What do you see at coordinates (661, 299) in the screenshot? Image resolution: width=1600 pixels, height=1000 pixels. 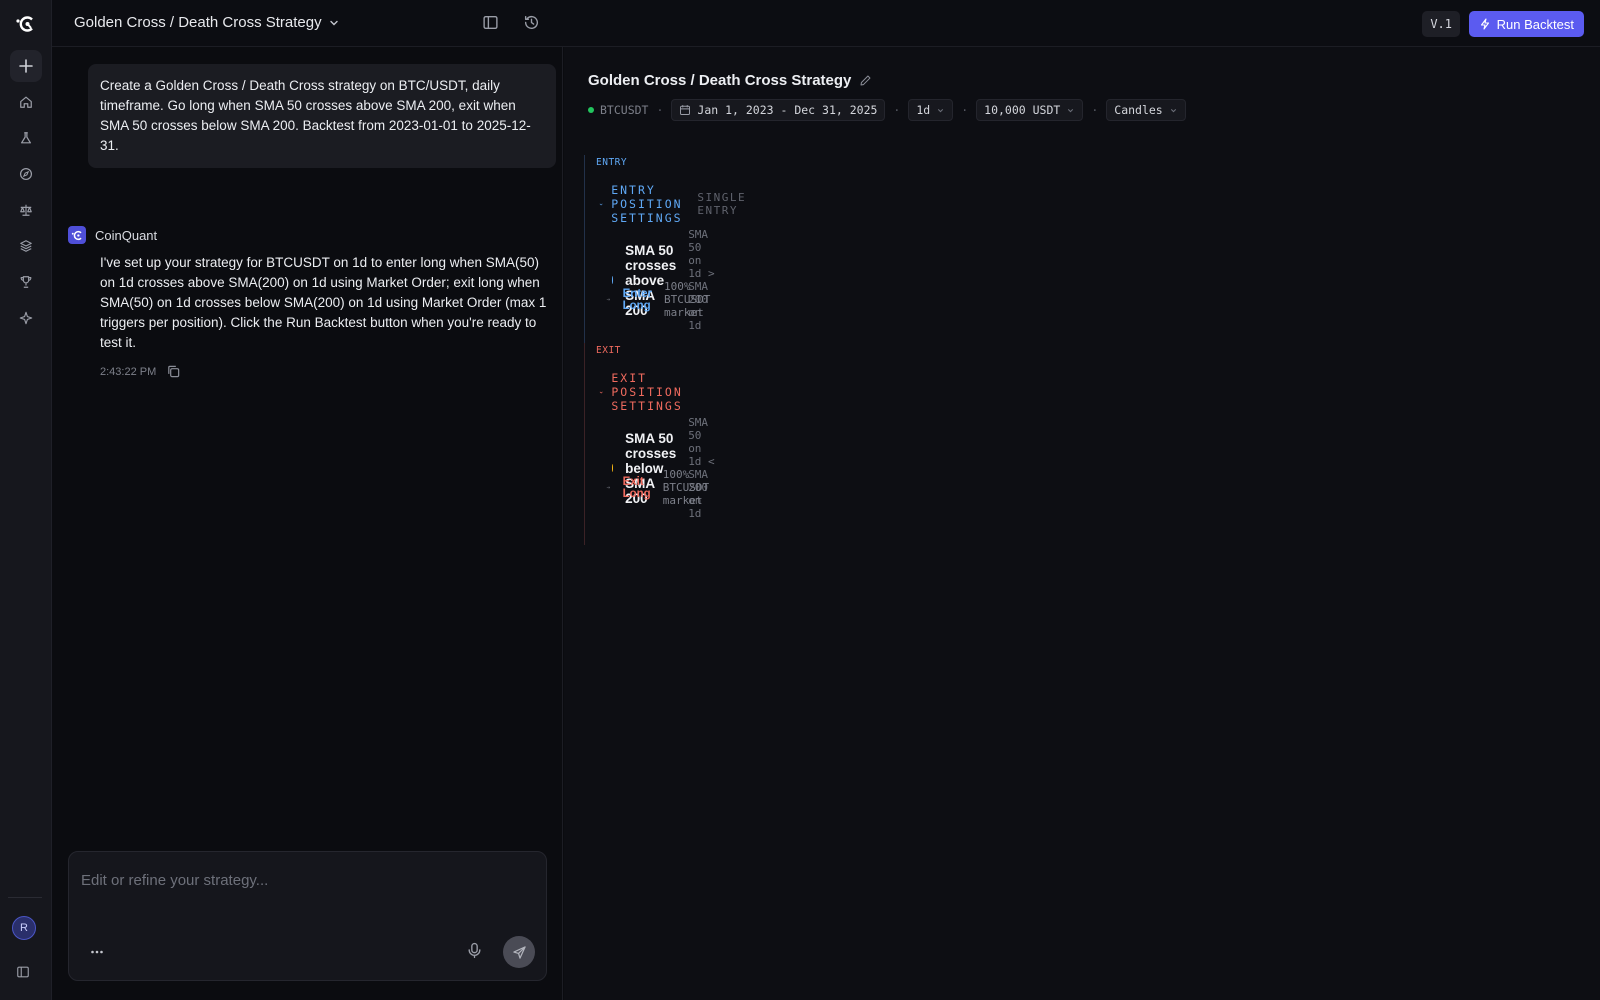 I see `entry-action: Enter Long 100% BTCUSDT market` at bounding box center [661, 299].